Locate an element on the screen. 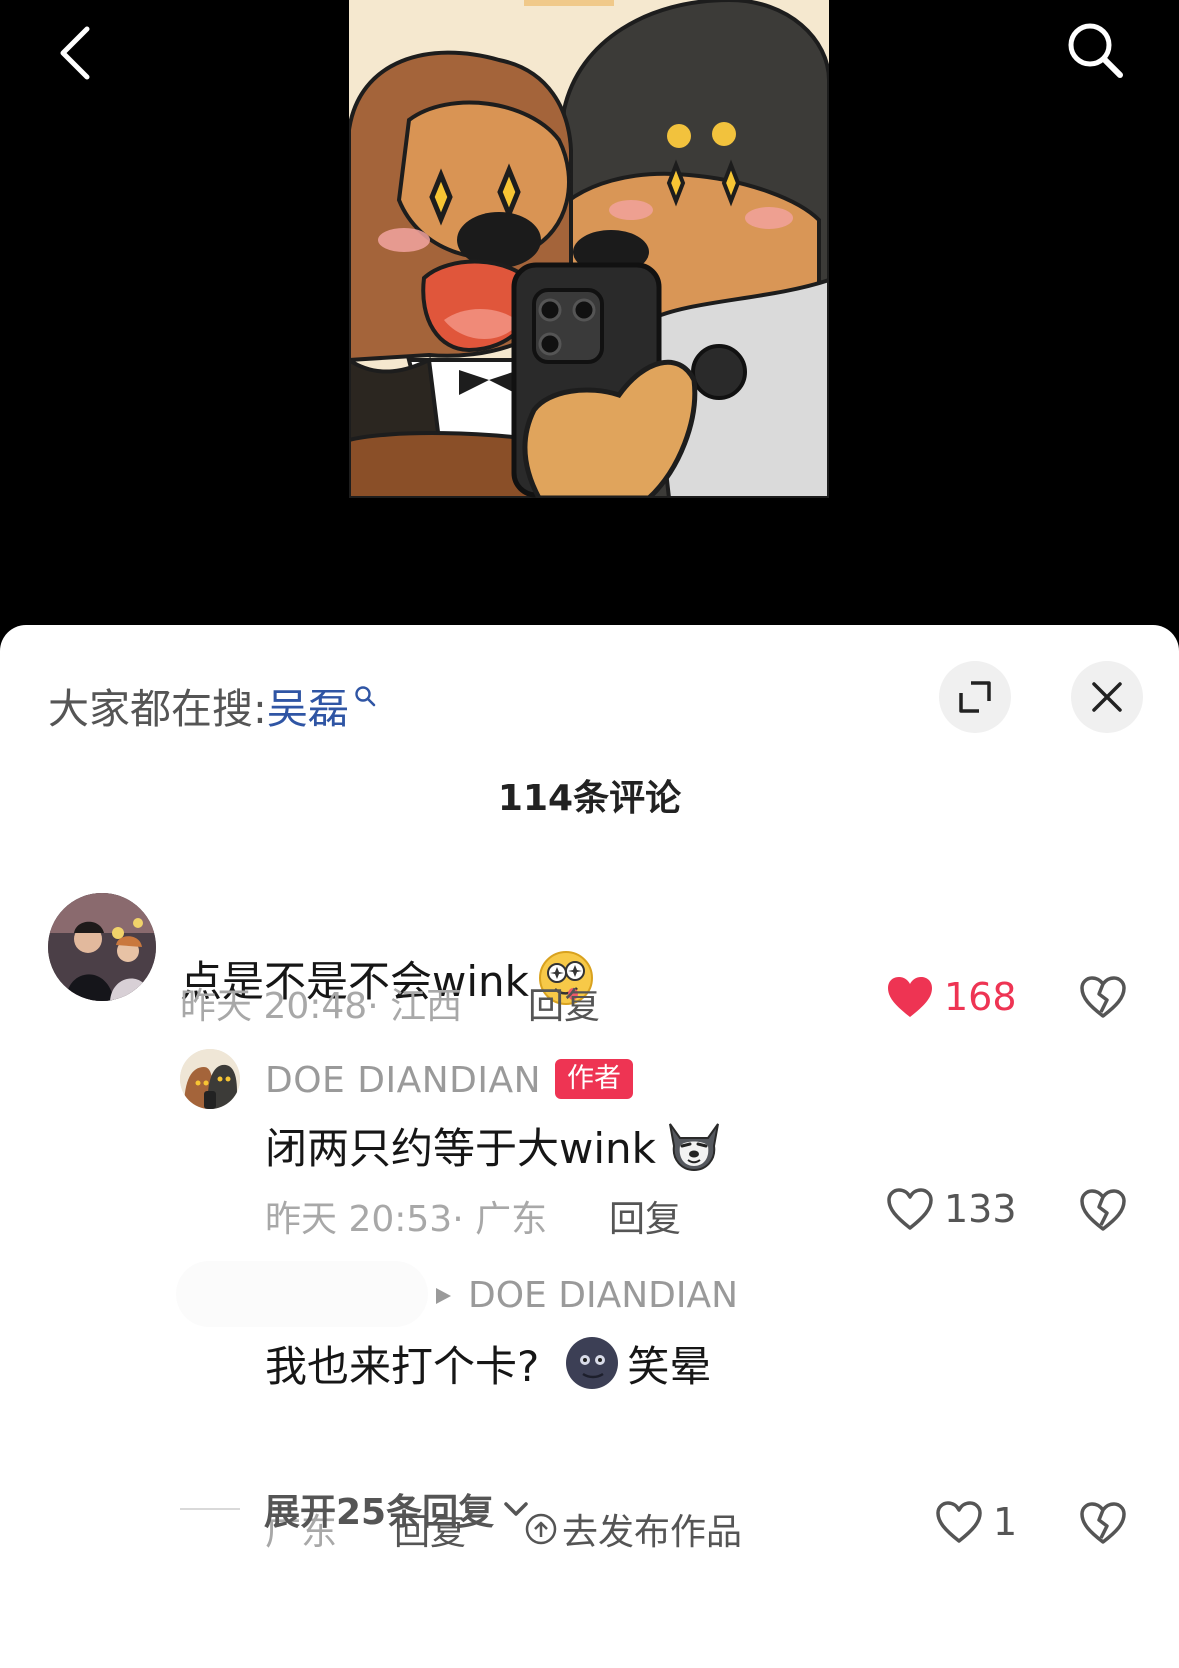 This screenshot has height=1668, width=1179. search-button is located at coordinates (1095, 50).